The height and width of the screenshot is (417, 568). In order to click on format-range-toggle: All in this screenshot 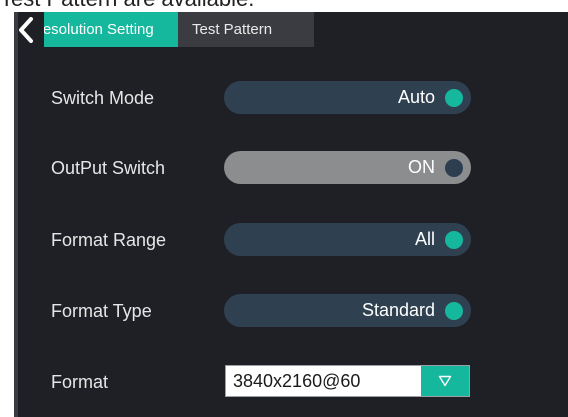, I will do `click(347, 239)`.